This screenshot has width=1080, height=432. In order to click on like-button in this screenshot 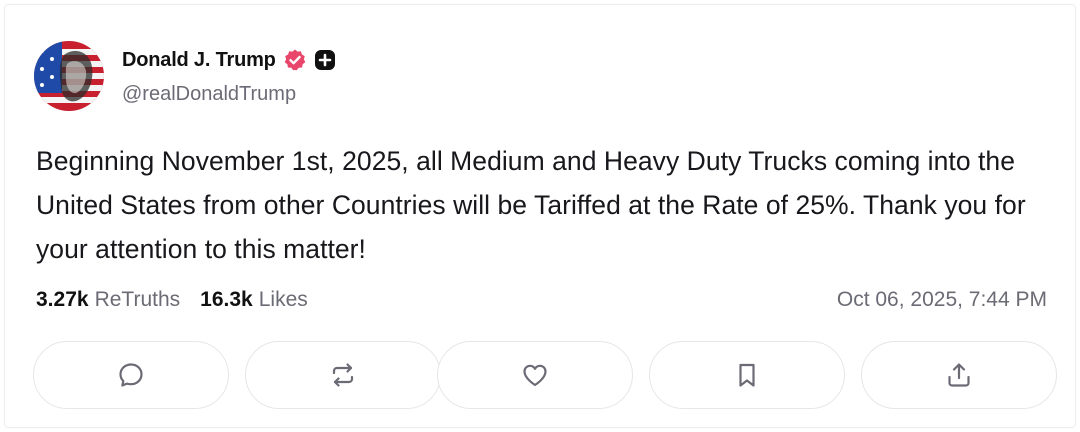, I will do `click(535, 375)`.